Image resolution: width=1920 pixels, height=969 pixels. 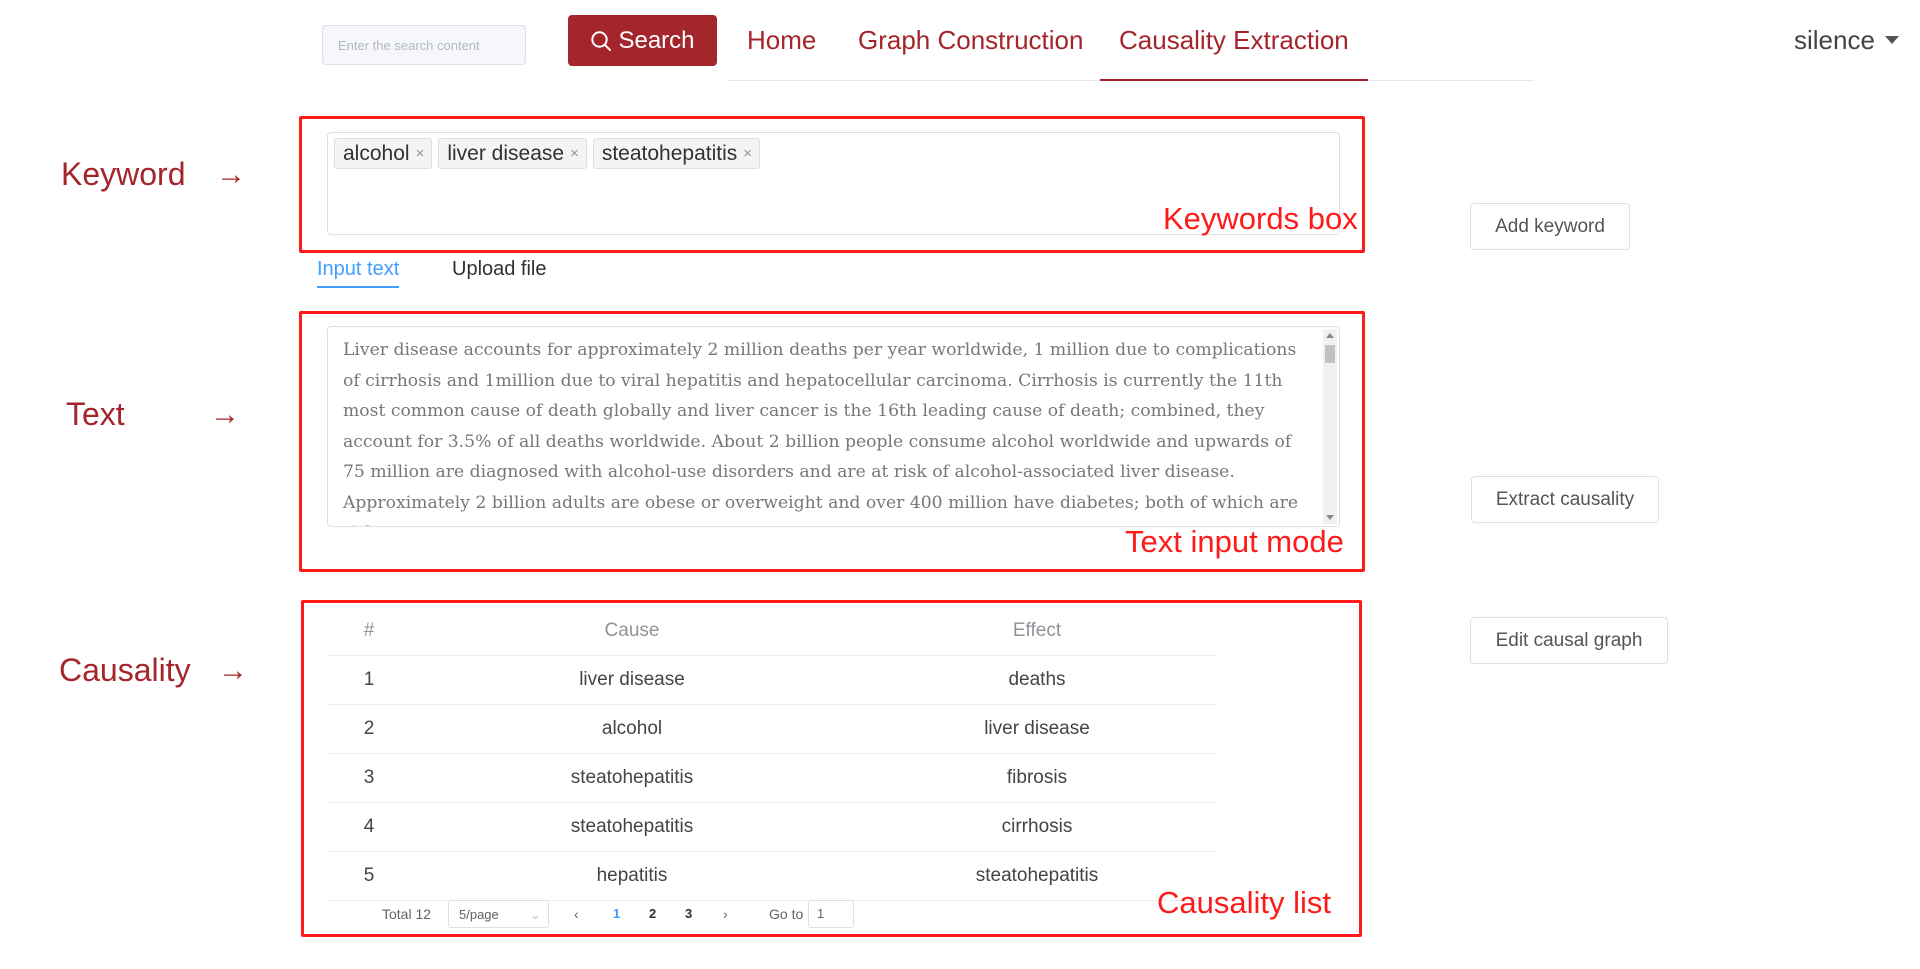 I want to click on keyword-label: Keyword, so click(x=123, y=174).